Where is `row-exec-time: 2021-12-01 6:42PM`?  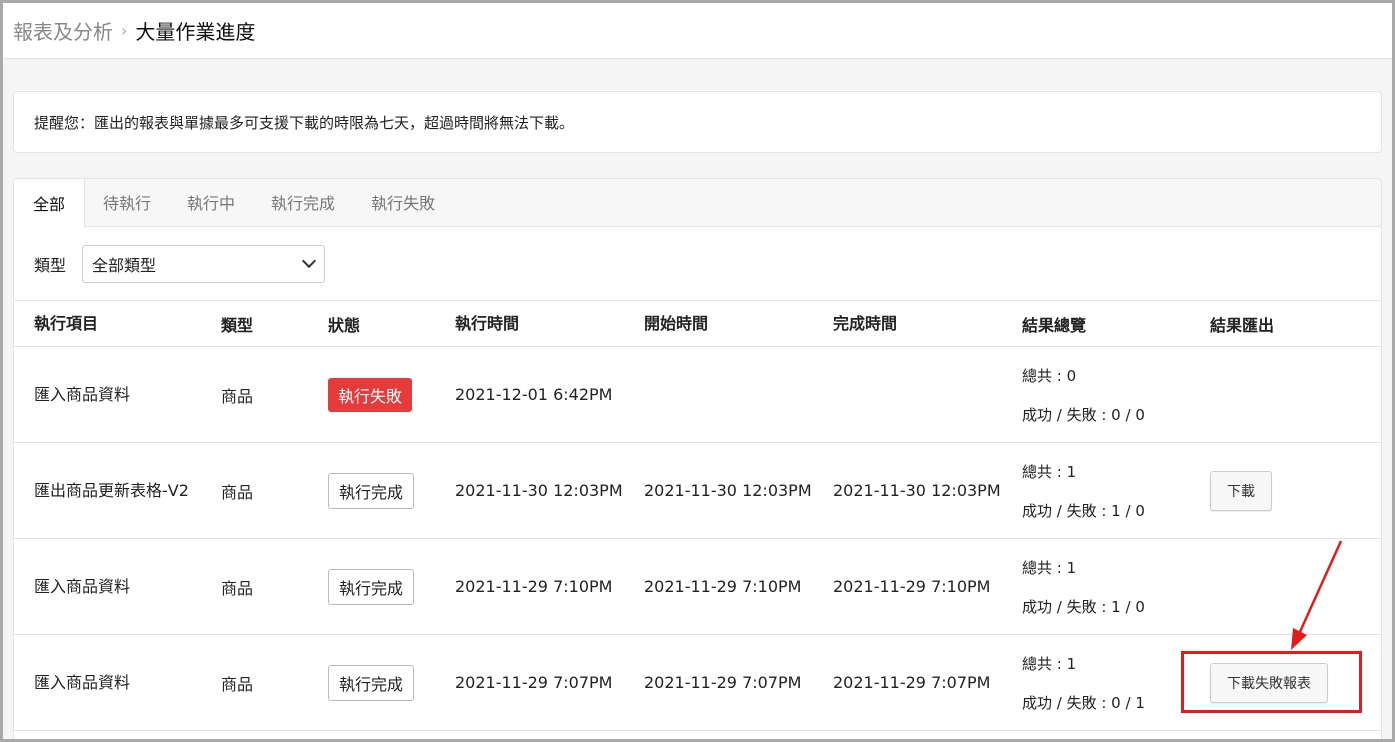
row-exec-time: 2021-12-01 6:42PM is located at coordinates (534, 394).